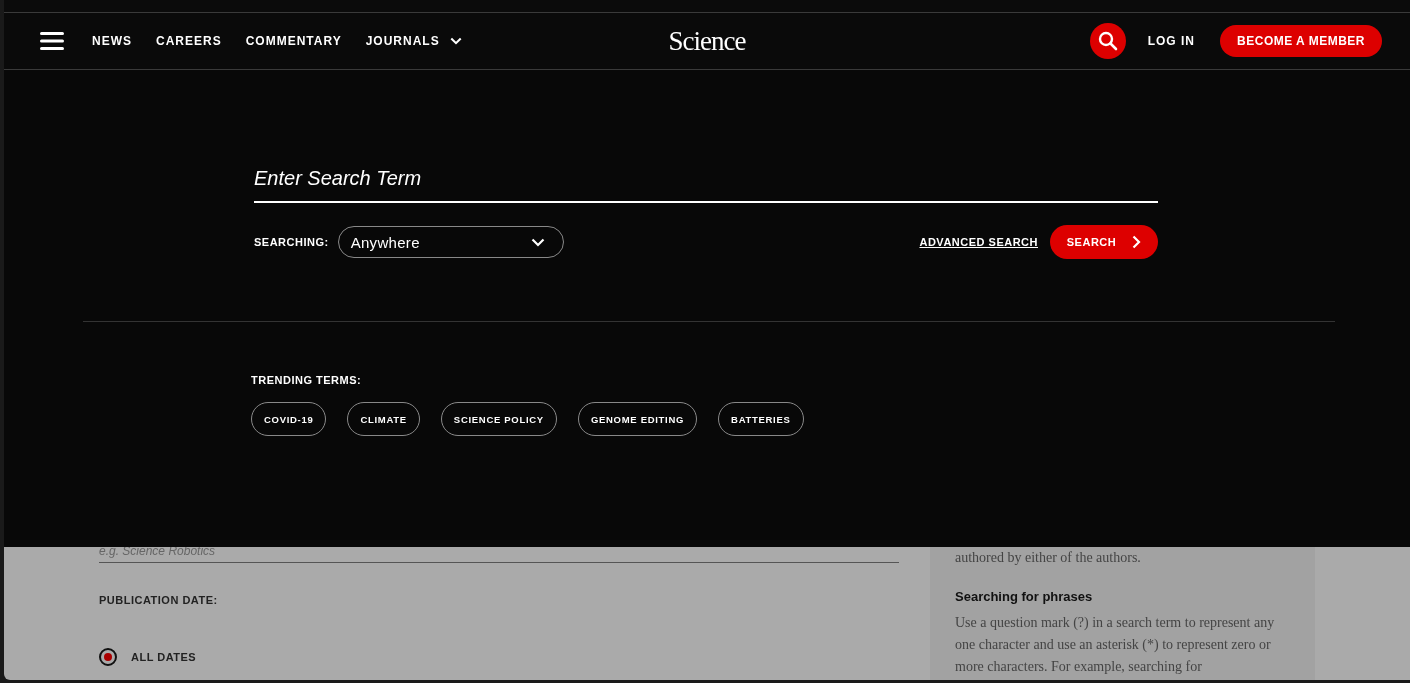  Describe the element at coordinates (383, 419) in the screenshot. I see `trending-term-chip: CLIMATE` at that location.